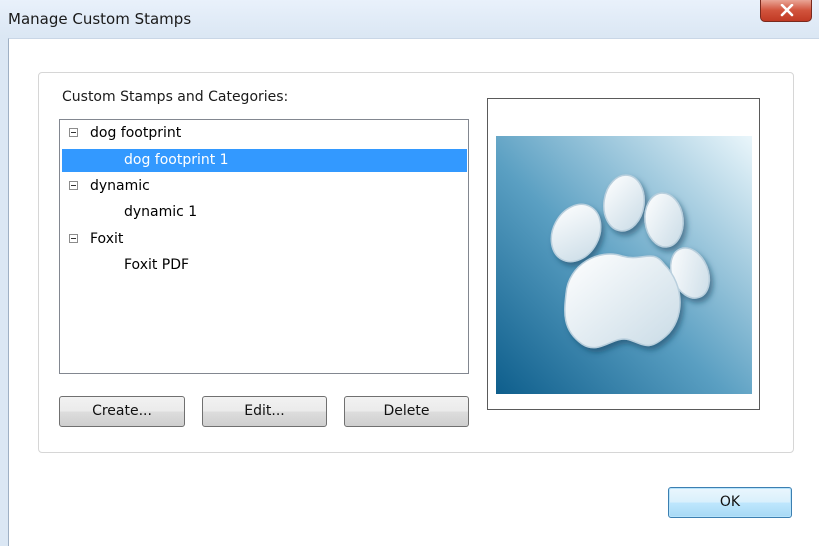 This screenshot has width=819, height=546. Describe the element at coordinates (264, 160) in the screenshot. I see `tree-item-dog-footprint-1: dog footprint 1` at that location.